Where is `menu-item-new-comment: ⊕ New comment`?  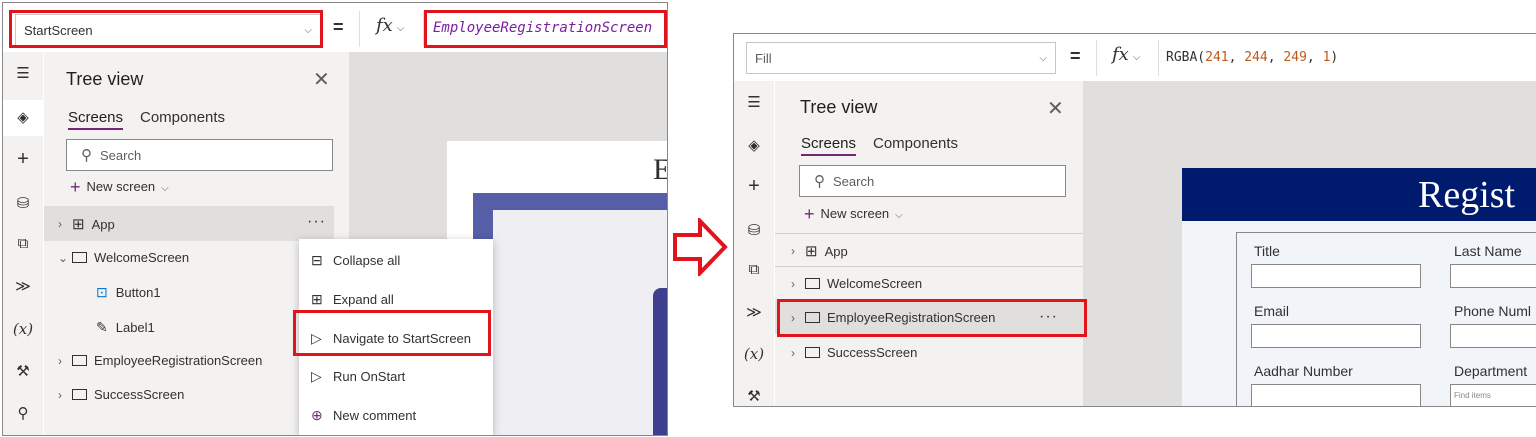 menu-item-new-comment: ⊕ New comment is located at coordinates (396, 415).